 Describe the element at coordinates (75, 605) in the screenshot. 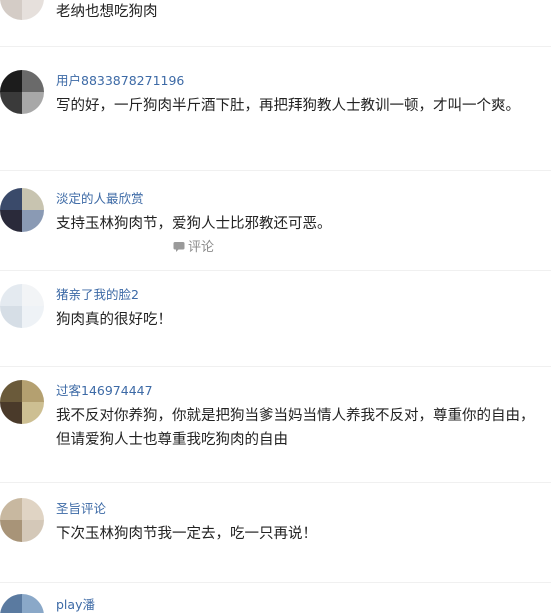

I see `comment-username: play潘` at that location.